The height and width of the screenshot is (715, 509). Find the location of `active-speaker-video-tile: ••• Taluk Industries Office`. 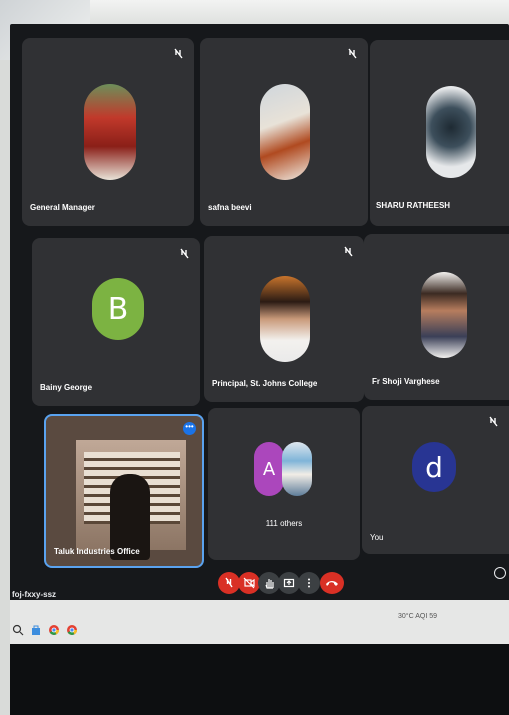

active-speaker-video-tile: ••• Taluk Industries Office is located at coordinates (124, 491).